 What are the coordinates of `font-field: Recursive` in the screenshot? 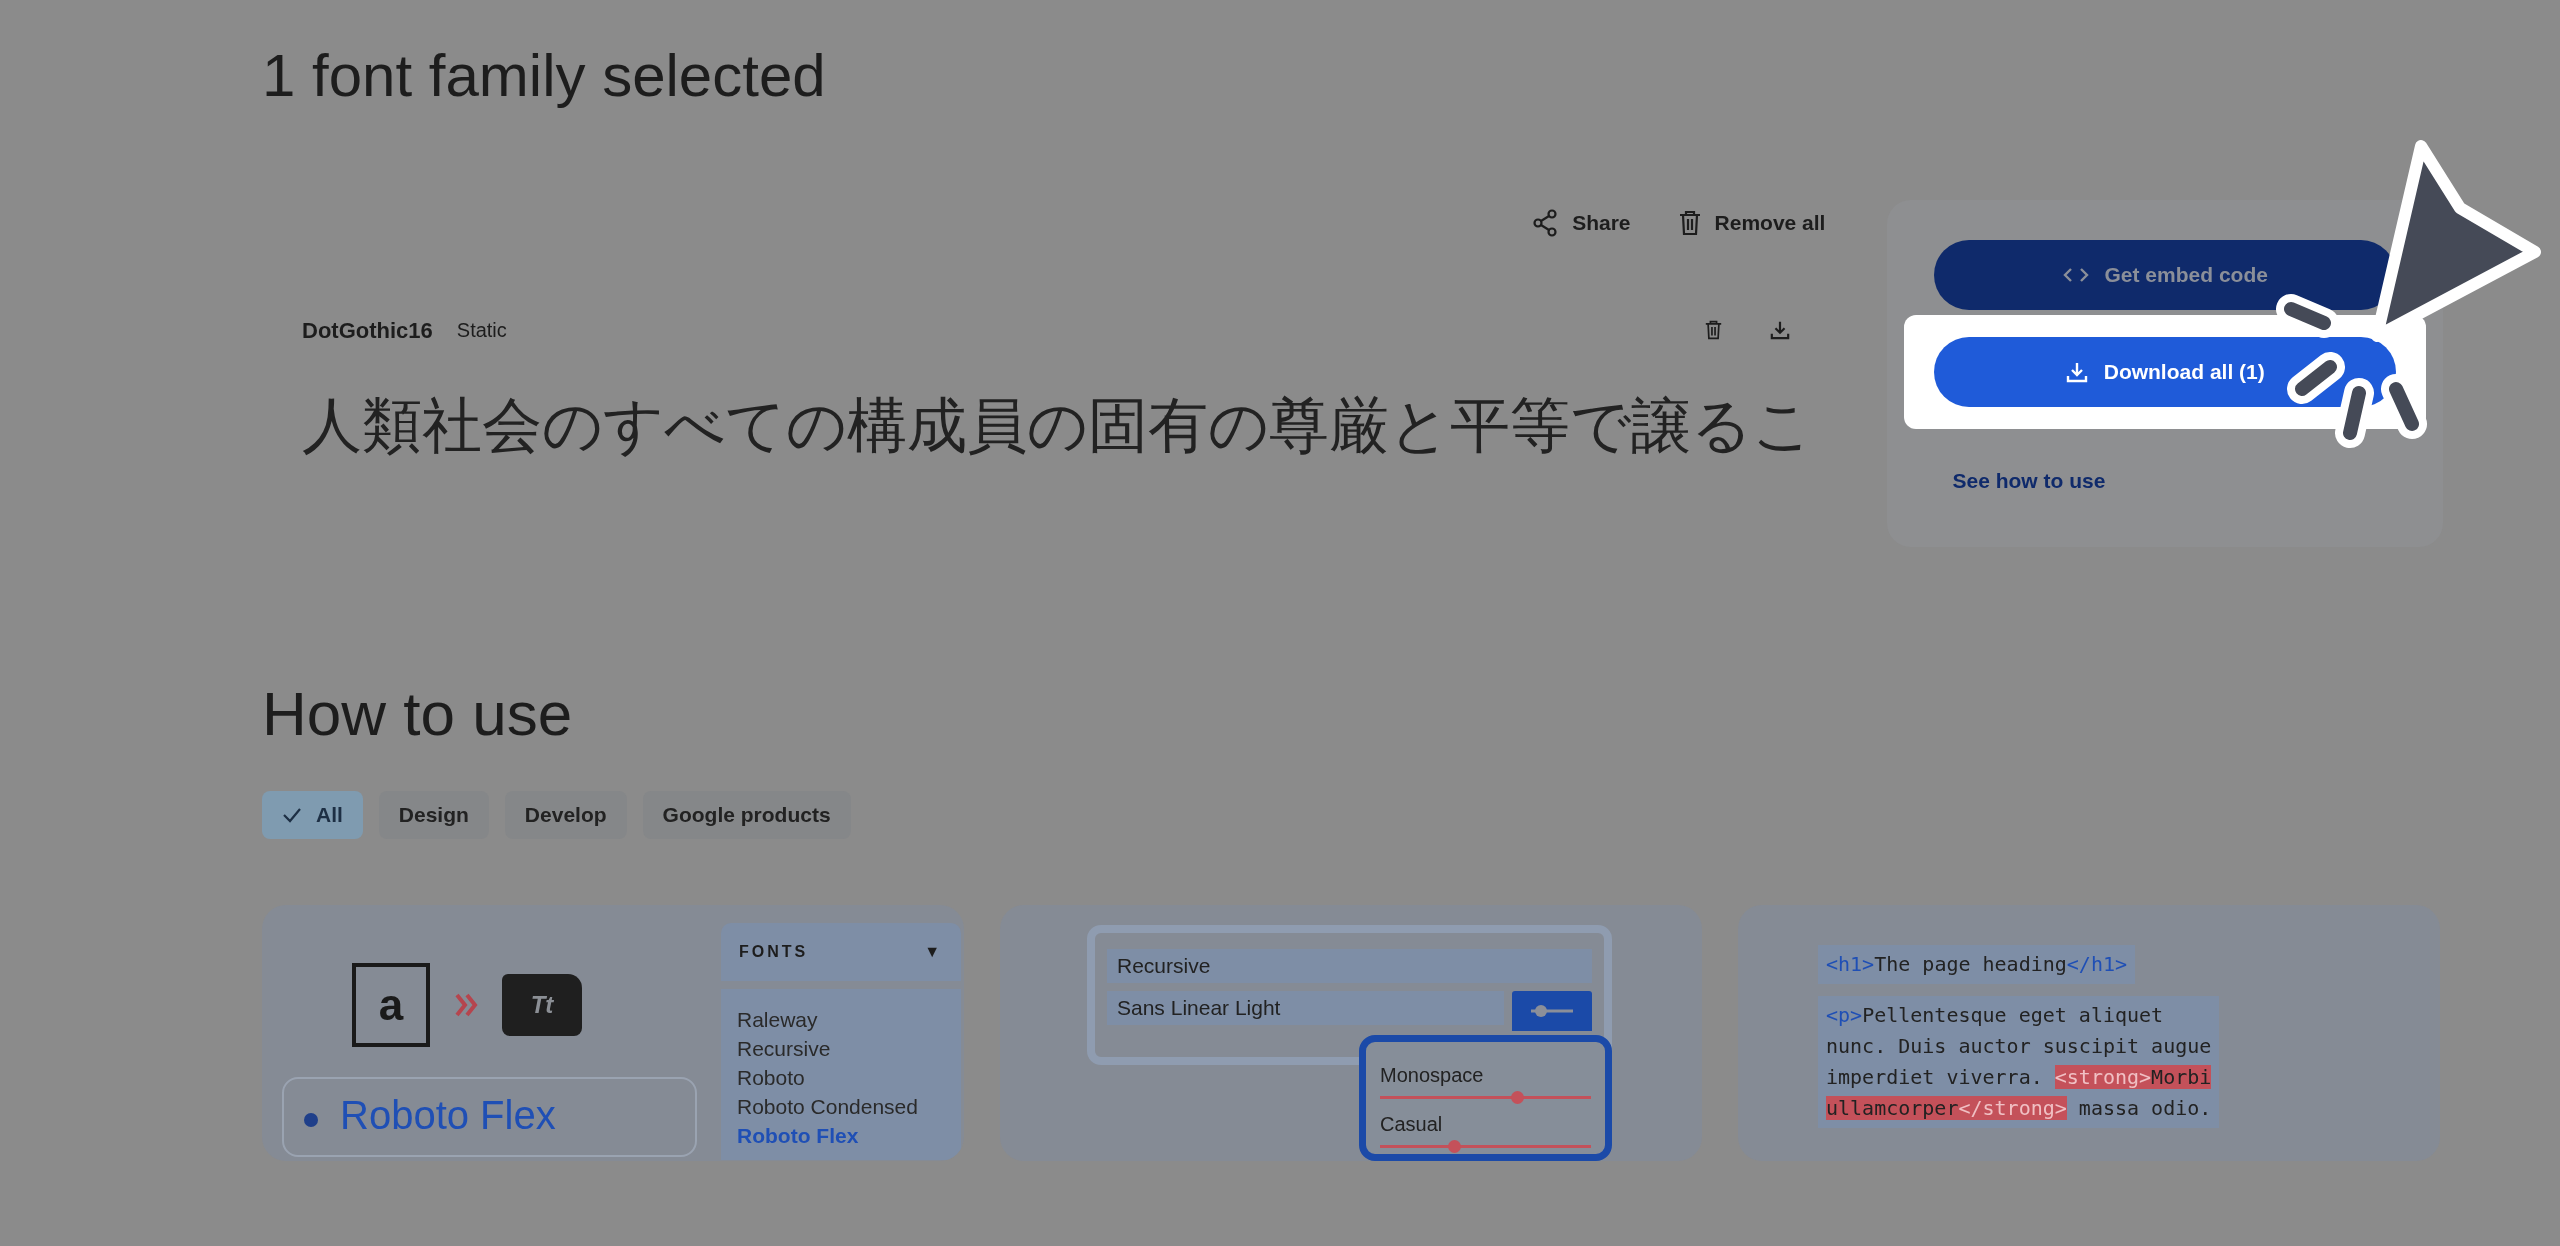 It's located at (1349, 965).